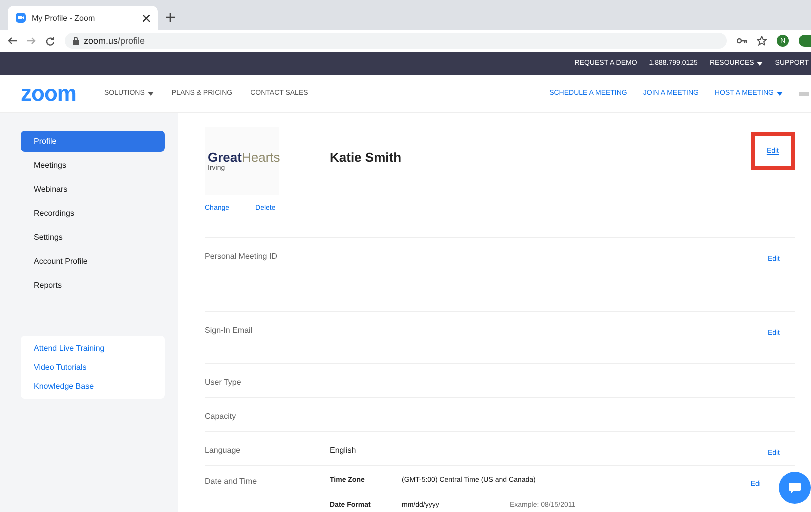 This screenshot has height=512, width=811. Describe the element at coordinates (396, 41) in the screenshot. I see `address-bar: zoom.us/profile` at that location.